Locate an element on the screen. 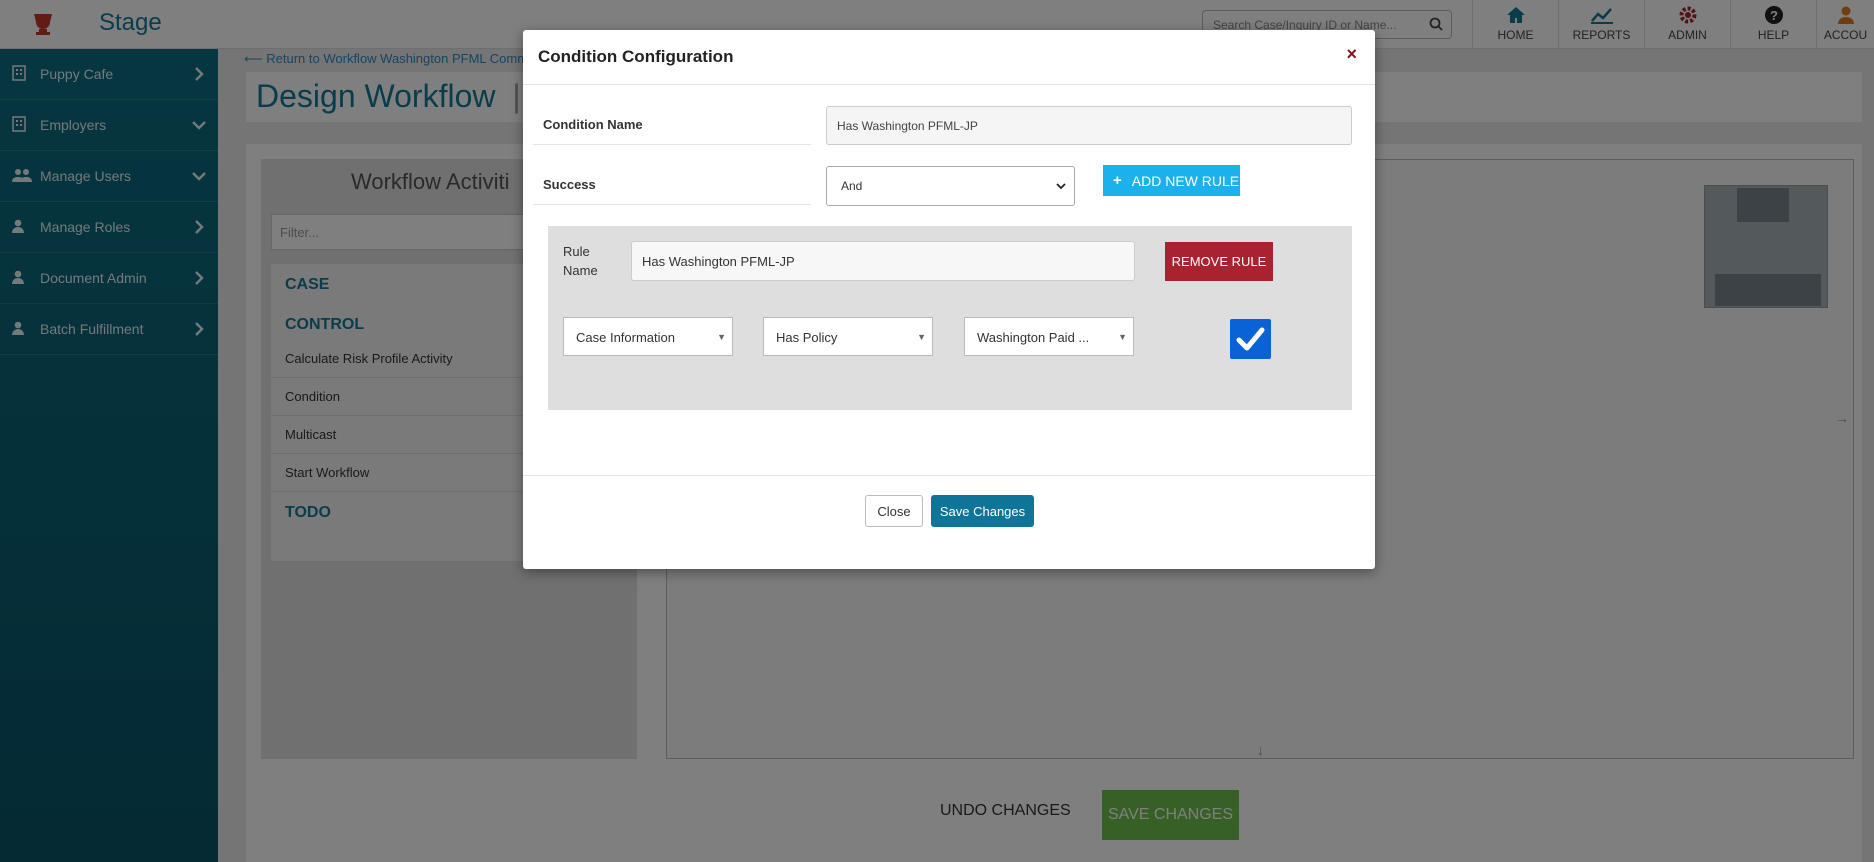 The image size is (1874, 862). rule-name-value: Has Washington PFML-JP is located at coordinates (718, 261).